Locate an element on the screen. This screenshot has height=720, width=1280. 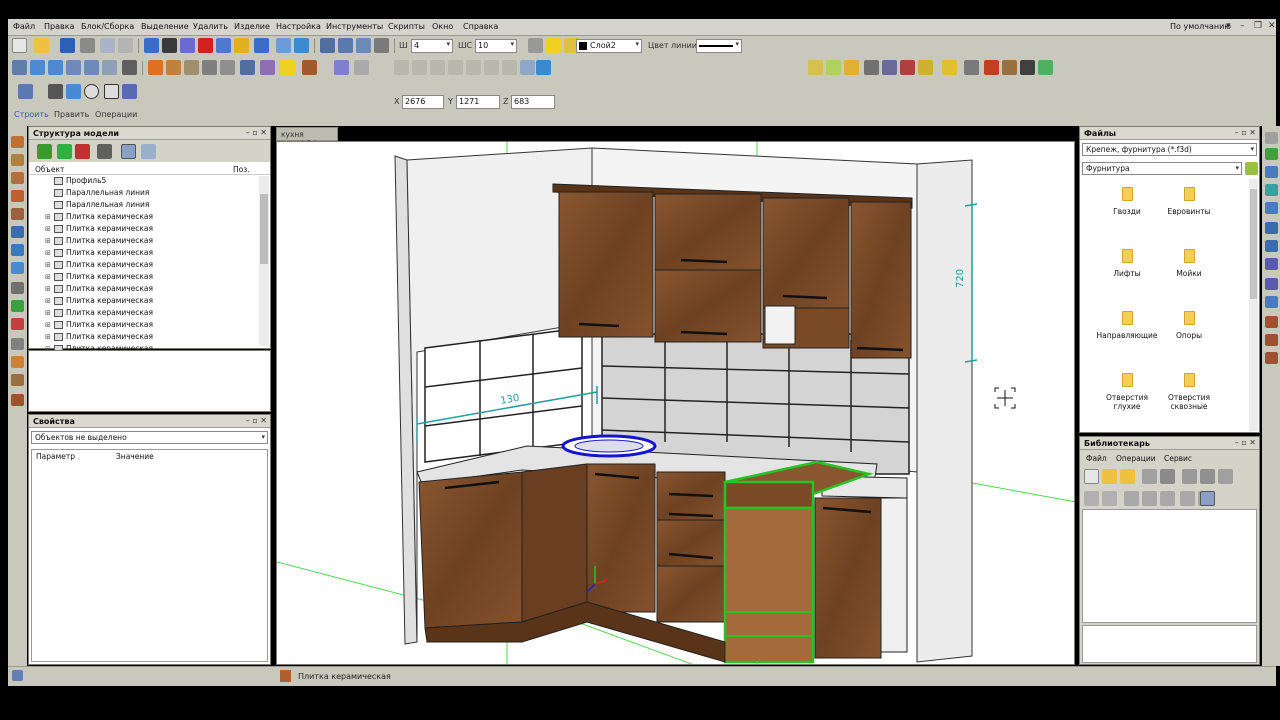
menu-selection: Выделение is located at coordinates (165, 26).